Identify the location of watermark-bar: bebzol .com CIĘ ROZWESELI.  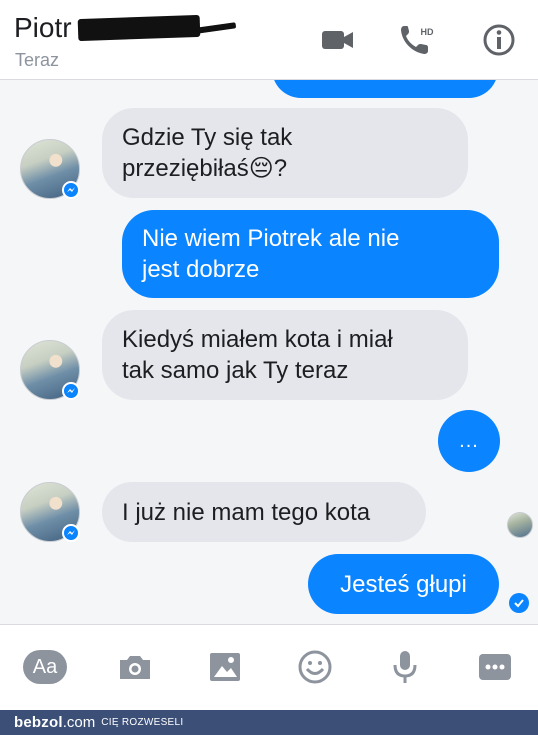
(269, 722).